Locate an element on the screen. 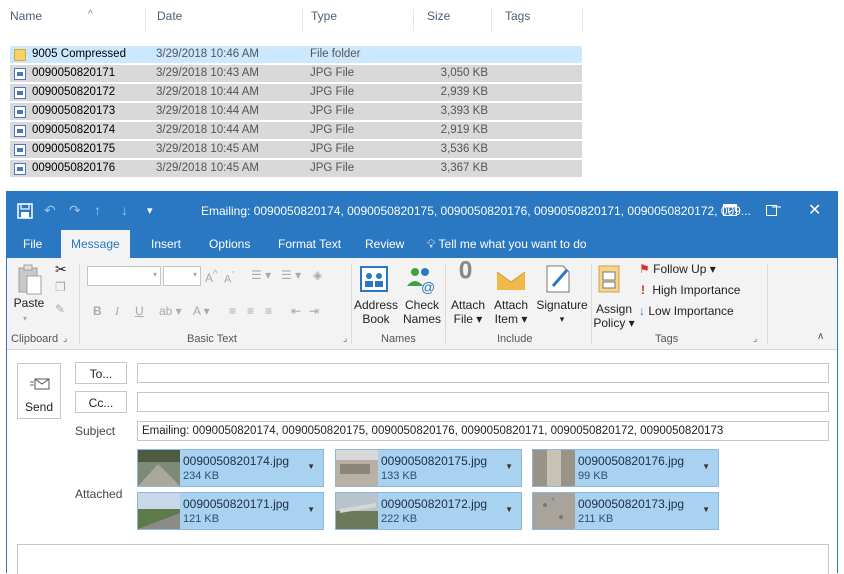  attachment-chip: 0090050820175.jpg 133 KB ▼ is located at coordinates (428, 468).